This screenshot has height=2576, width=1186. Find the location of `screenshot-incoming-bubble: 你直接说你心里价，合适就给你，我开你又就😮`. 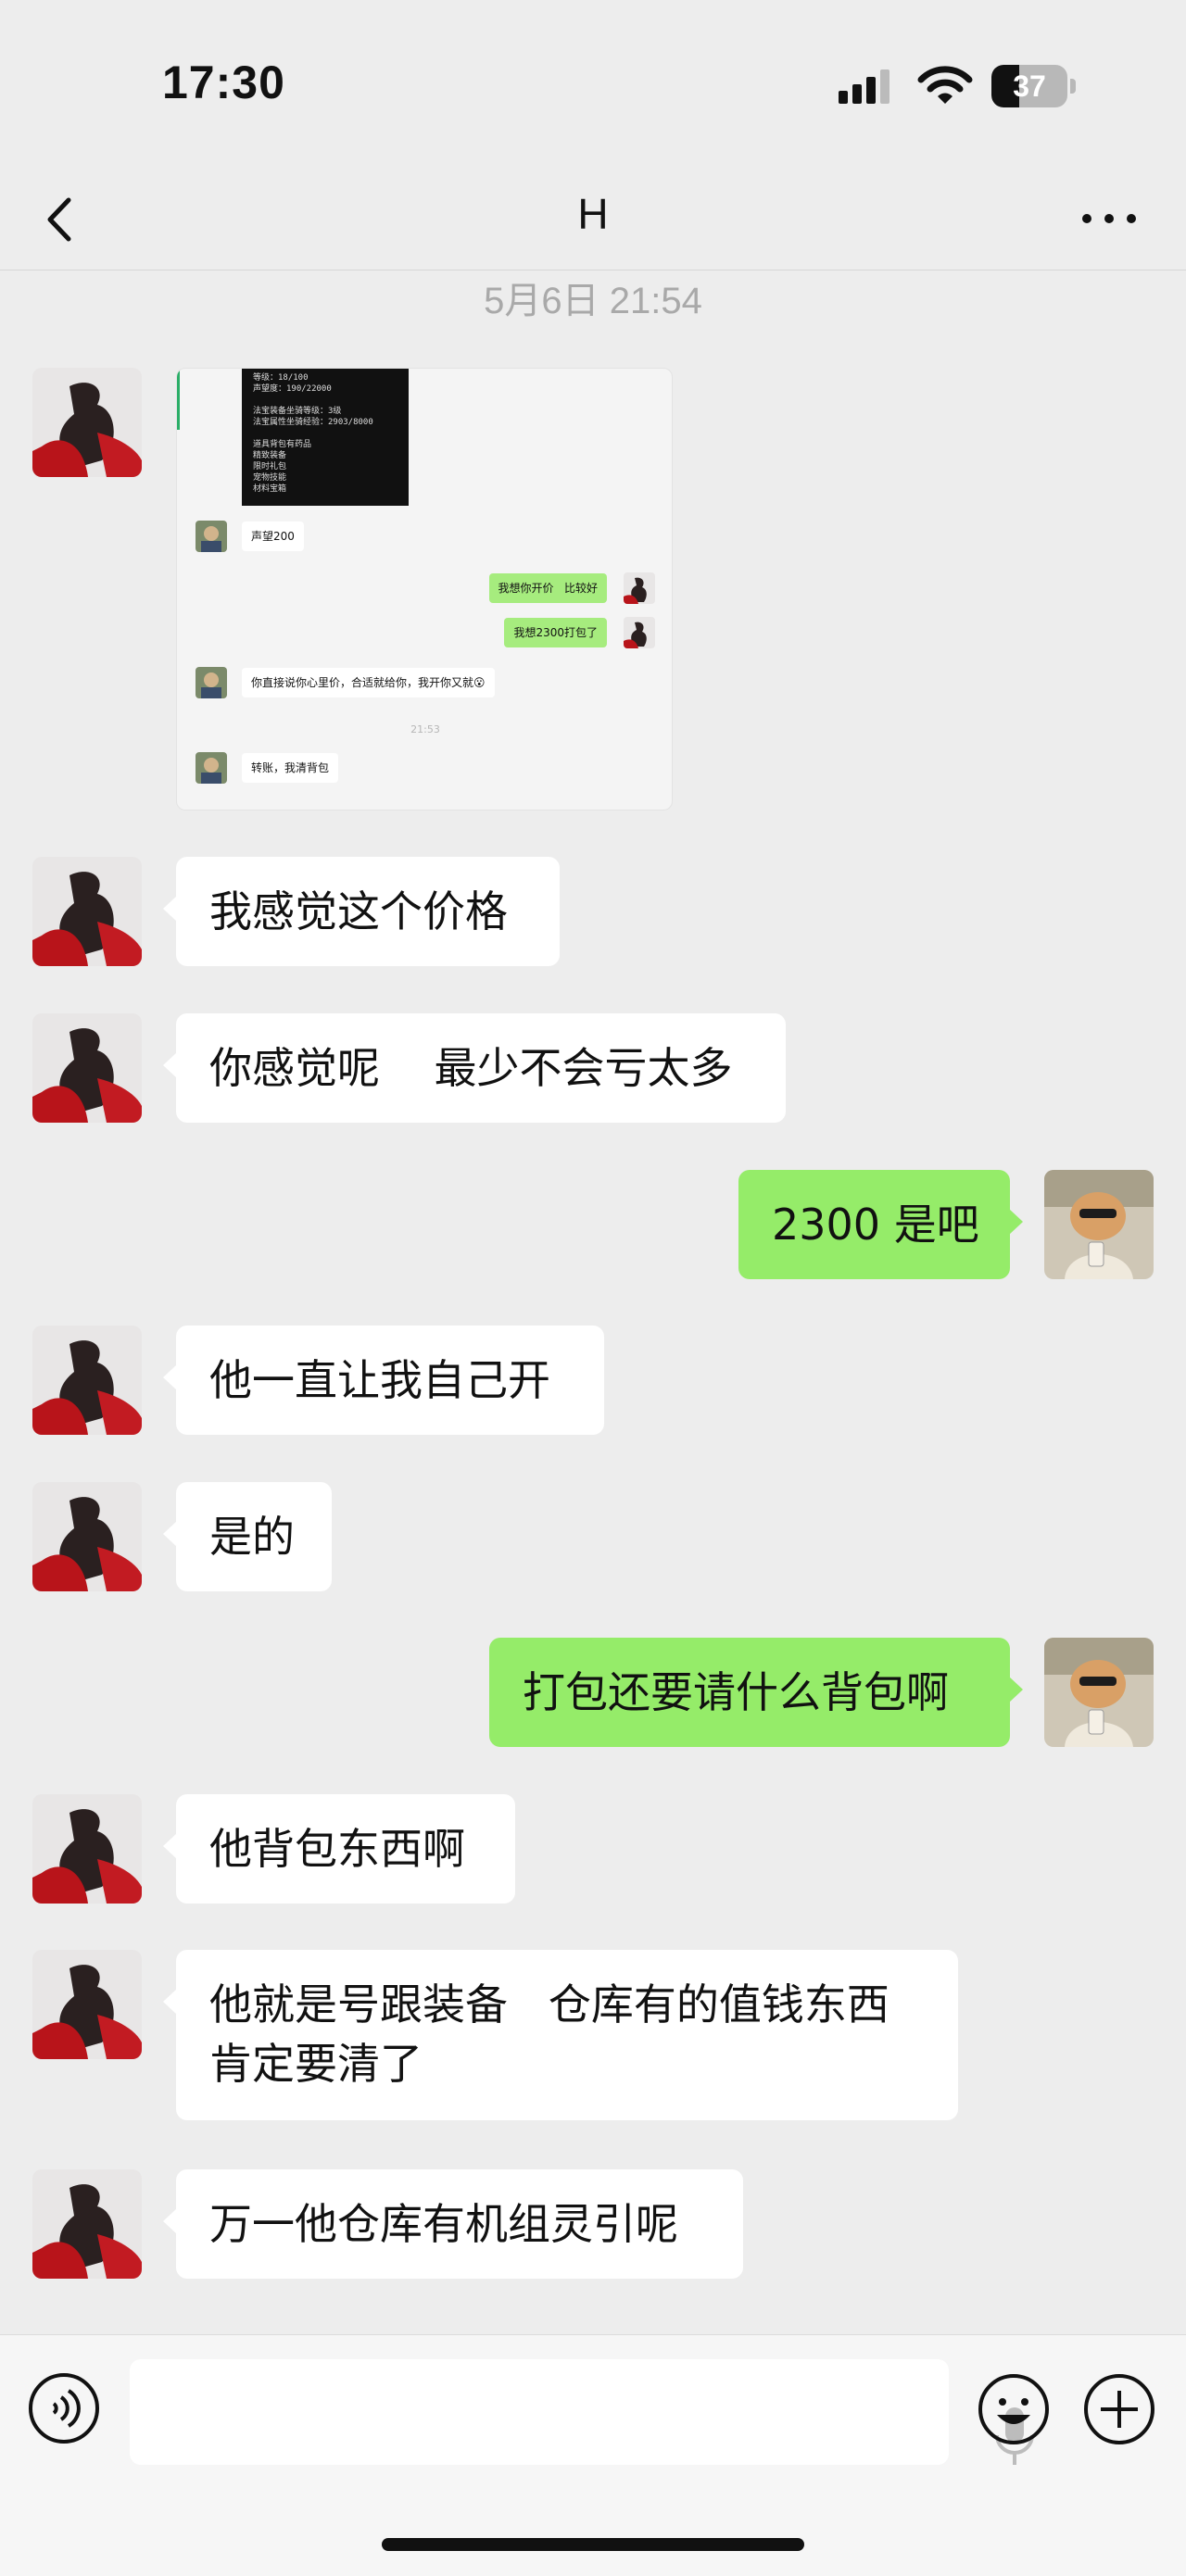

screenshot-incoming-bubble: 你直接说你心里价，合适就给你，我开你又就😮 is located at coordinates (368, 682).